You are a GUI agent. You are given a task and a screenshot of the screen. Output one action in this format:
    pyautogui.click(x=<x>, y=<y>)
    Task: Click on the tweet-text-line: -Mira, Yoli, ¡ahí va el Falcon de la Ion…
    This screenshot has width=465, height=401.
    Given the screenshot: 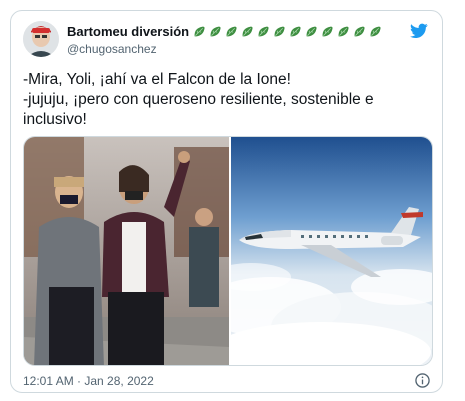 What is the action you would take?
    pyautogui.click(x=157, y=79)
    